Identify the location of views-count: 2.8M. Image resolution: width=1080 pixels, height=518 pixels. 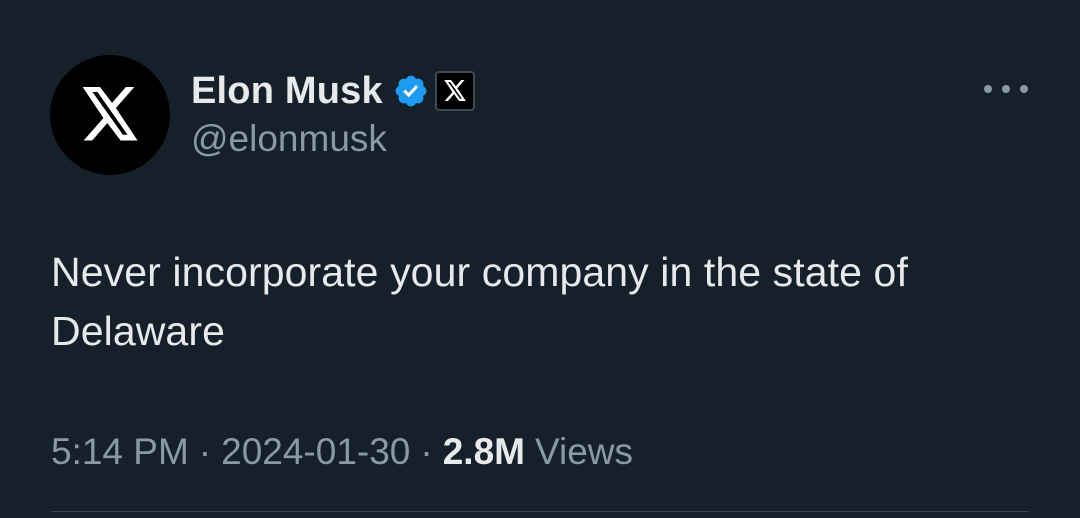
(484, 452).